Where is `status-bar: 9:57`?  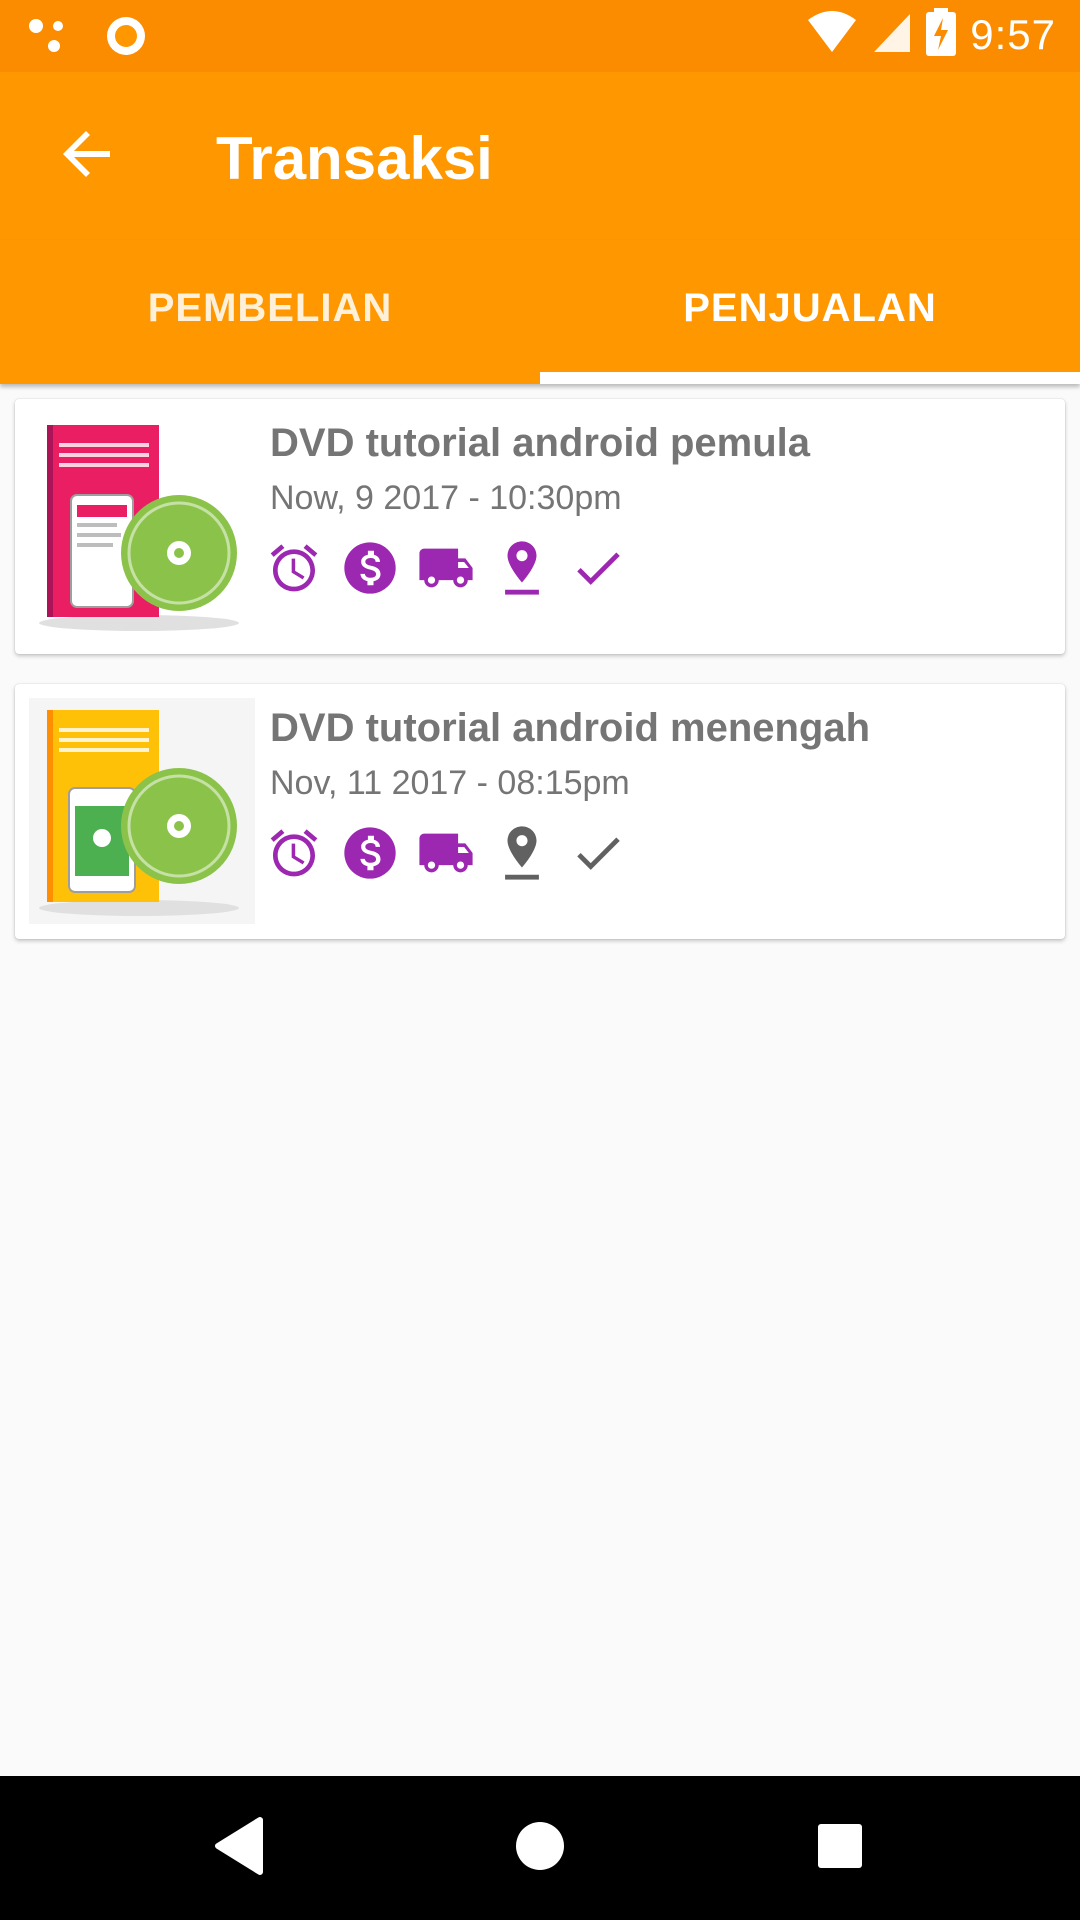
status-bar: 9:57 is located at coordinates (540, 36).